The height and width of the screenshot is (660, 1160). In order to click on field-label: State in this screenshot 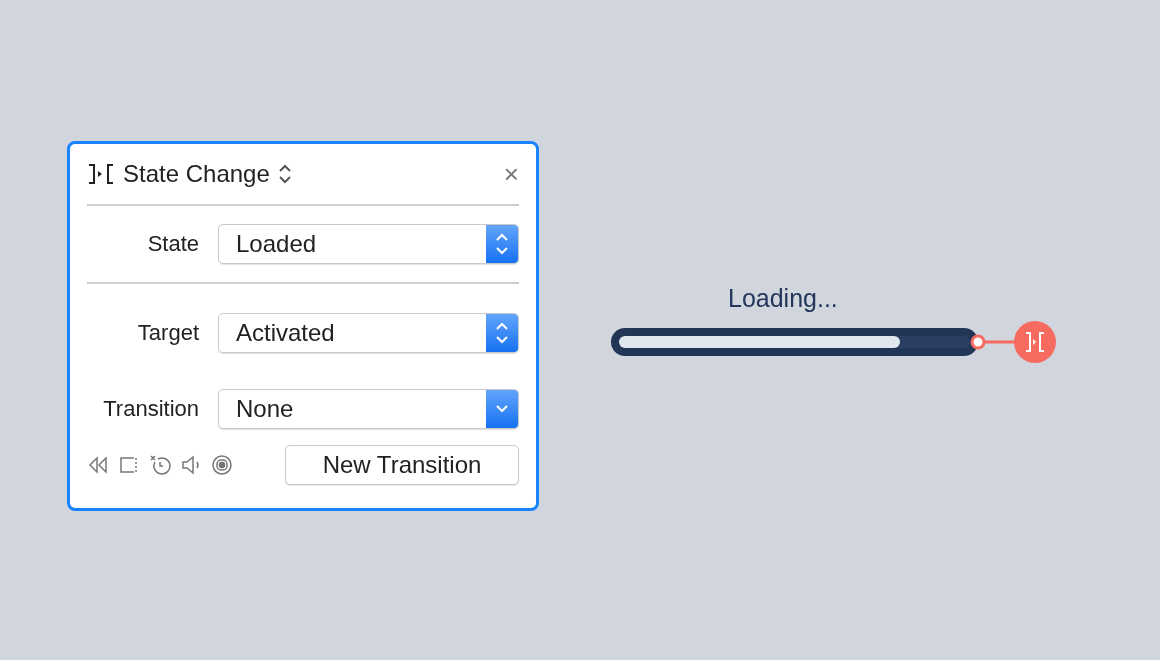, I will do `click(173, 244)`.